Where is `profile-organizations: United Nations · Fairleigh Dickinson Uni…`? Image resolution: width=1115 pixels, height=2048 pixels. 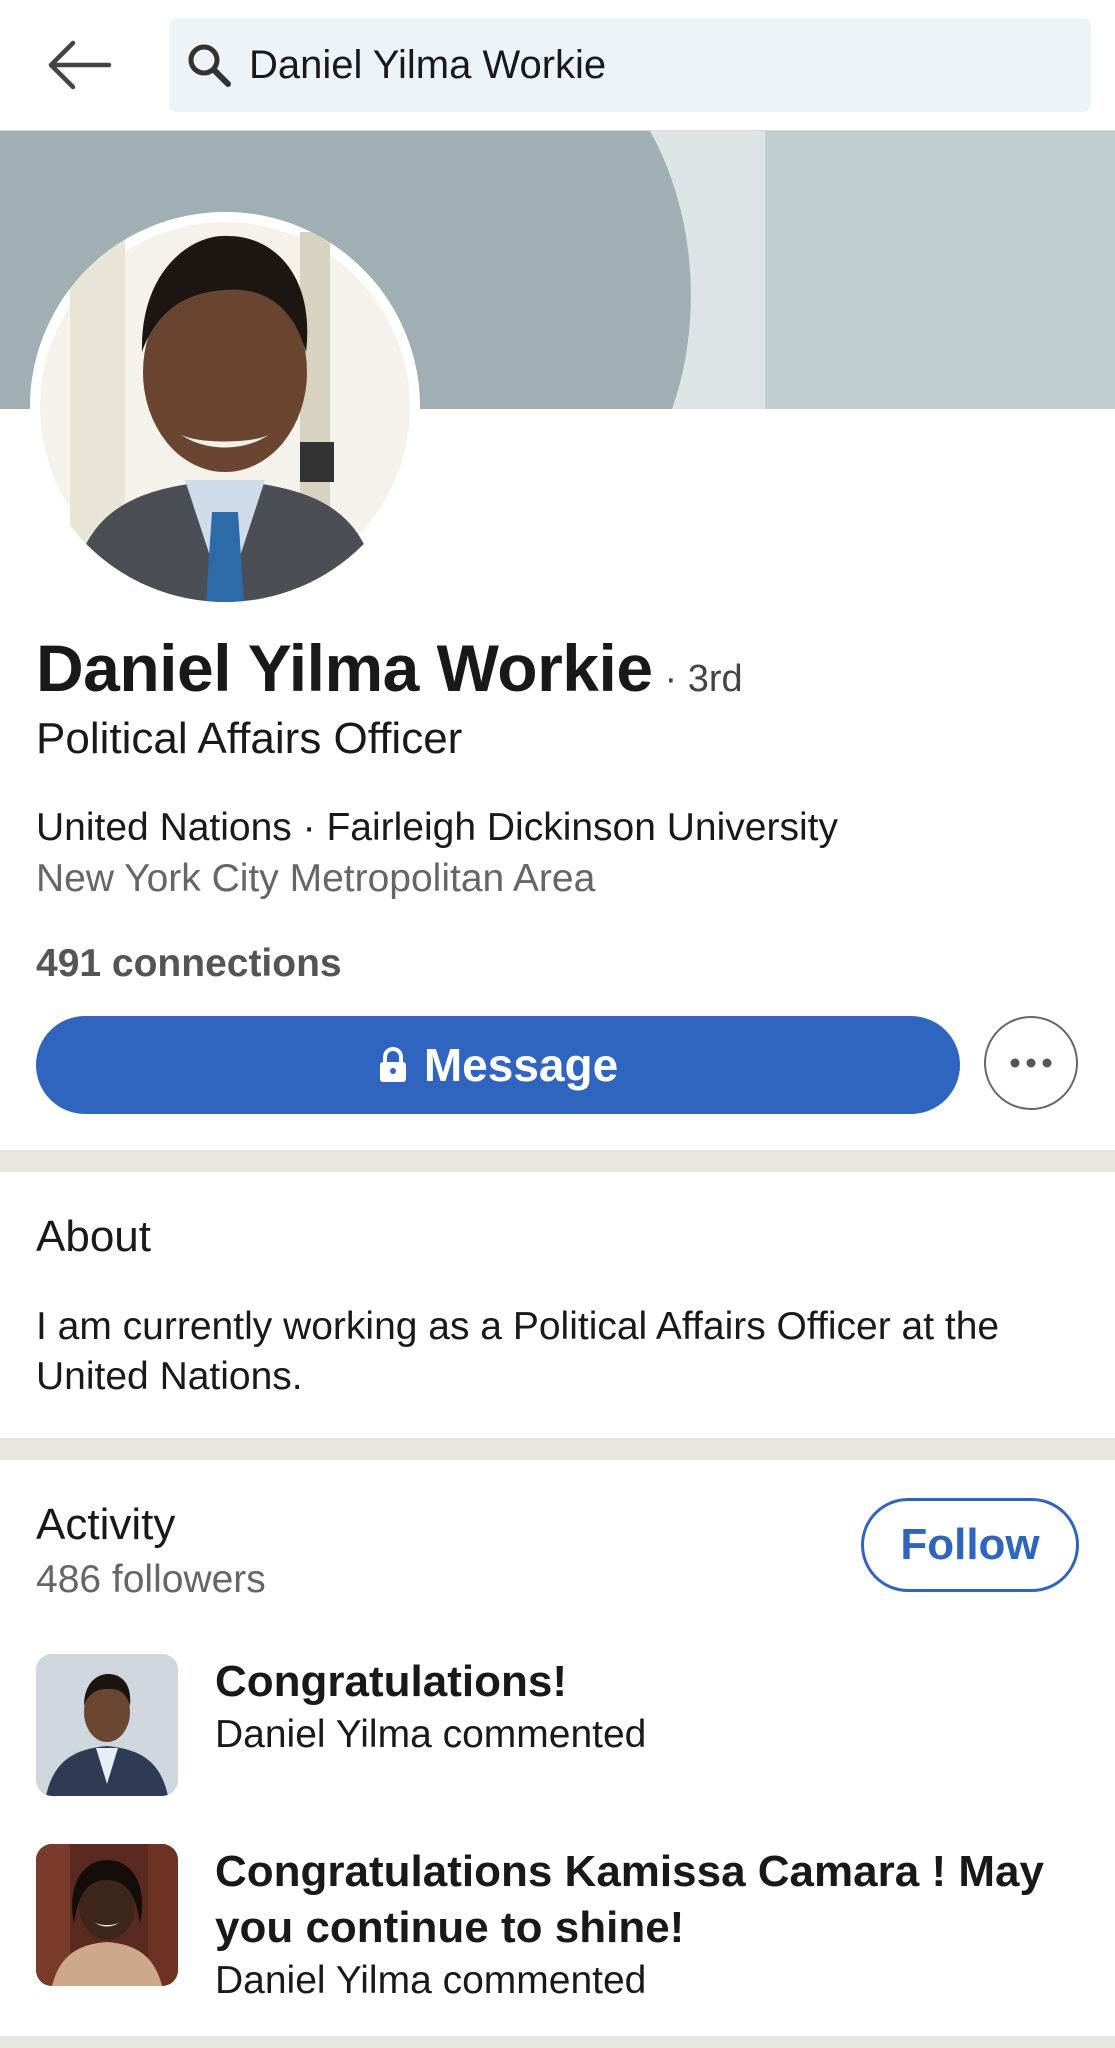 profile-organizations: United Nations · Fairleigh Dickinson Uni… is located at coordinates (437, 827).